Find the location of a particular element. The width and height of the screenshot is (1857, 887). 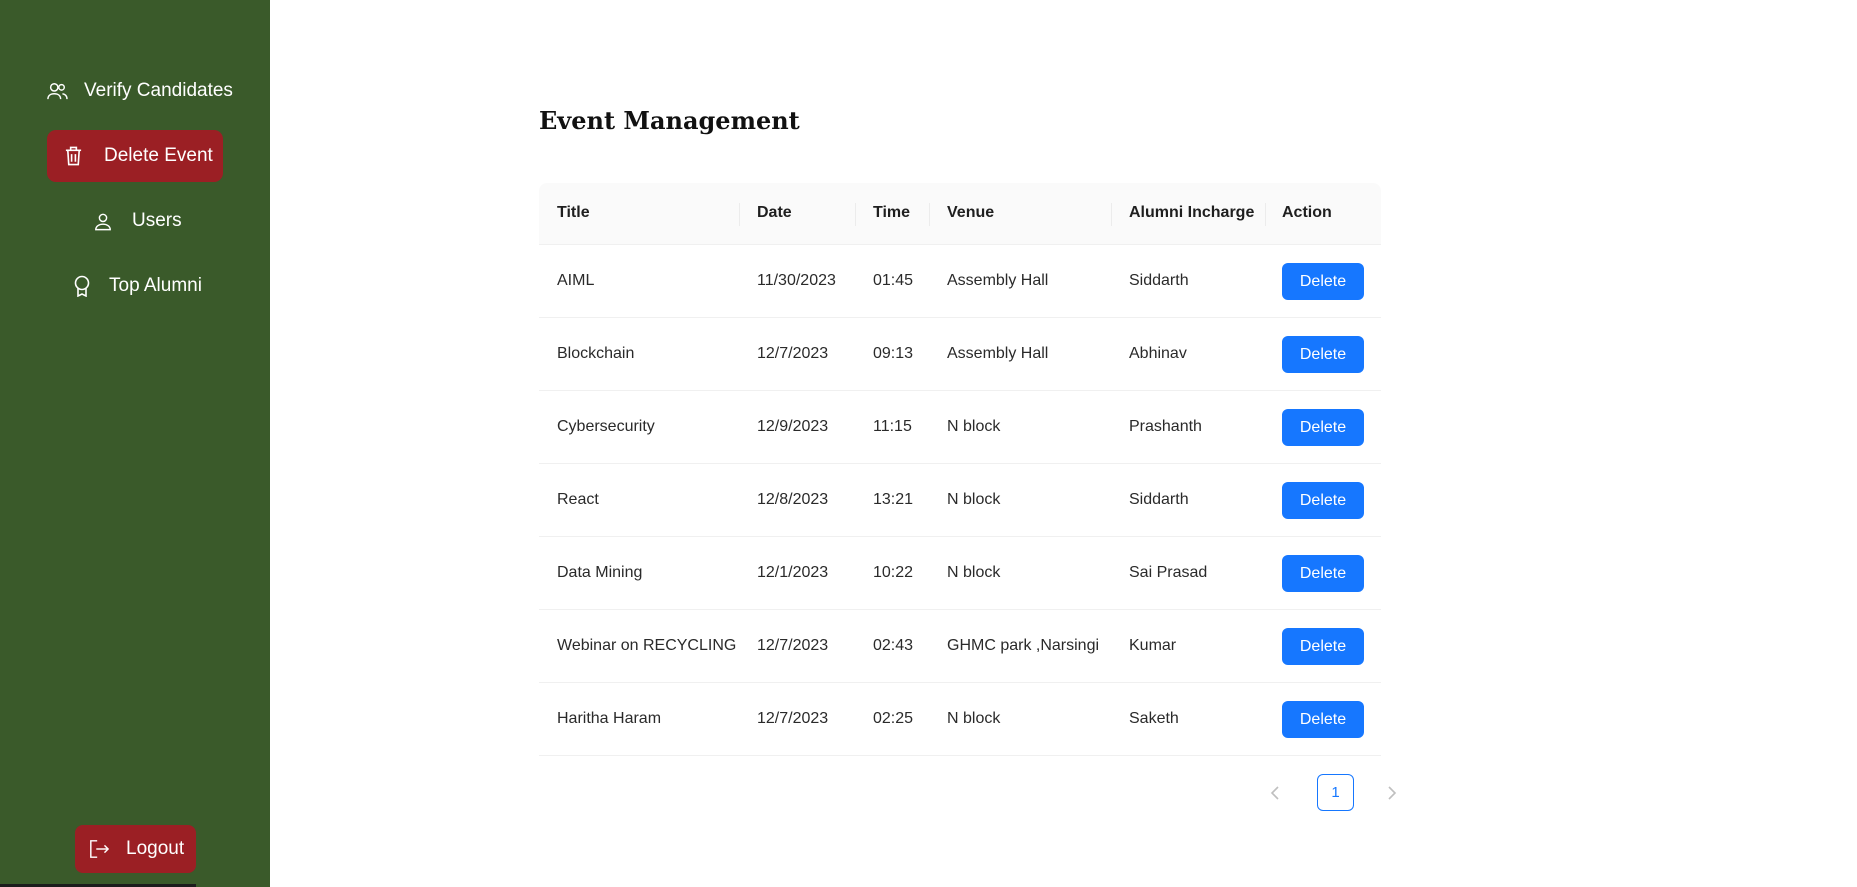

cell-time: 09:13 is located at coordinates (893, 353).